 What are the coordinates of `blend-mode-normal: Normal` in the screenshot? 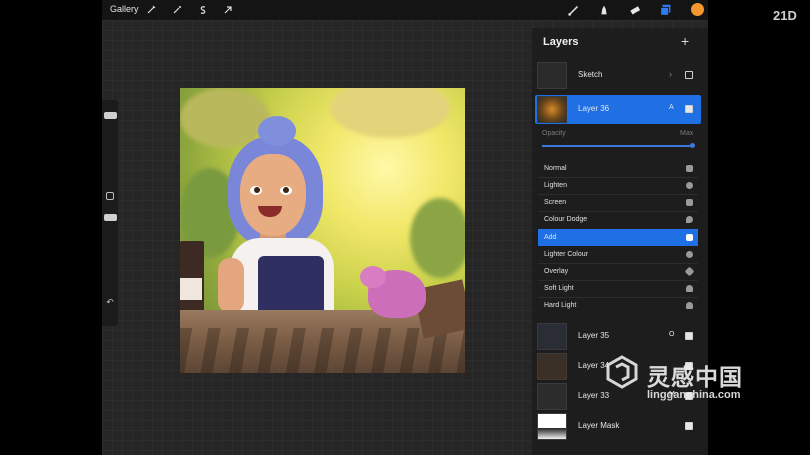 It's located at (618, 168).